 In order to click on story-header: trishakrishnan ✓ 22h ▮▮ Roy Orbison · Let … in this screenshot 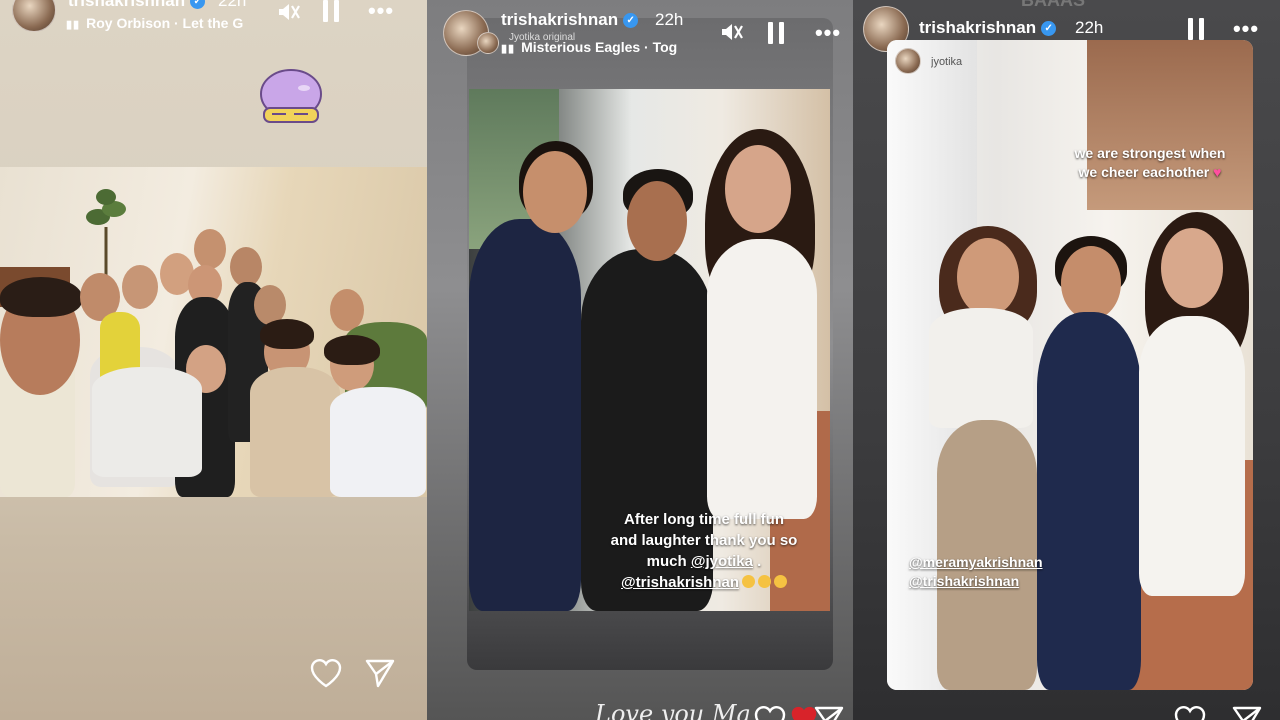, I will do `click(213, 30)`.